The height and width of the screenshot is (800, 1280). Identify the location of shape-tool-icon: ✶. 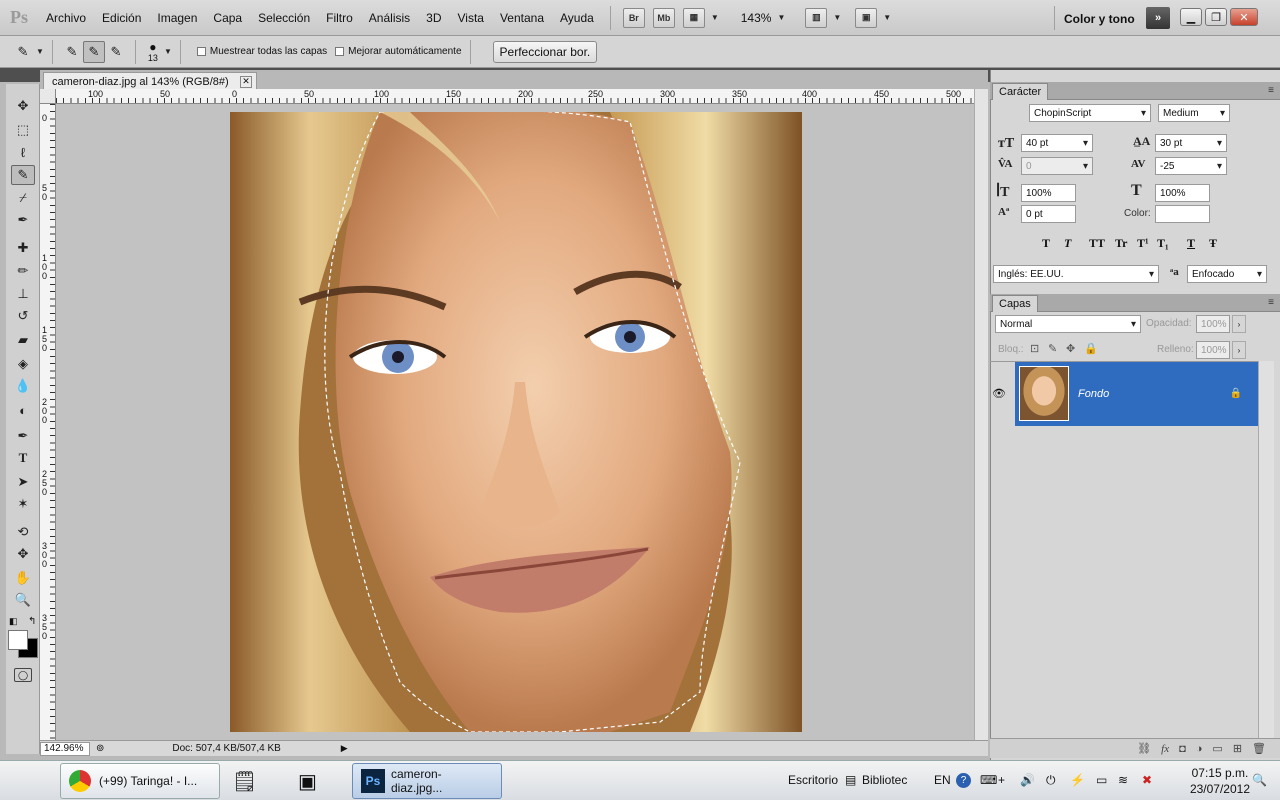
(23, 504).